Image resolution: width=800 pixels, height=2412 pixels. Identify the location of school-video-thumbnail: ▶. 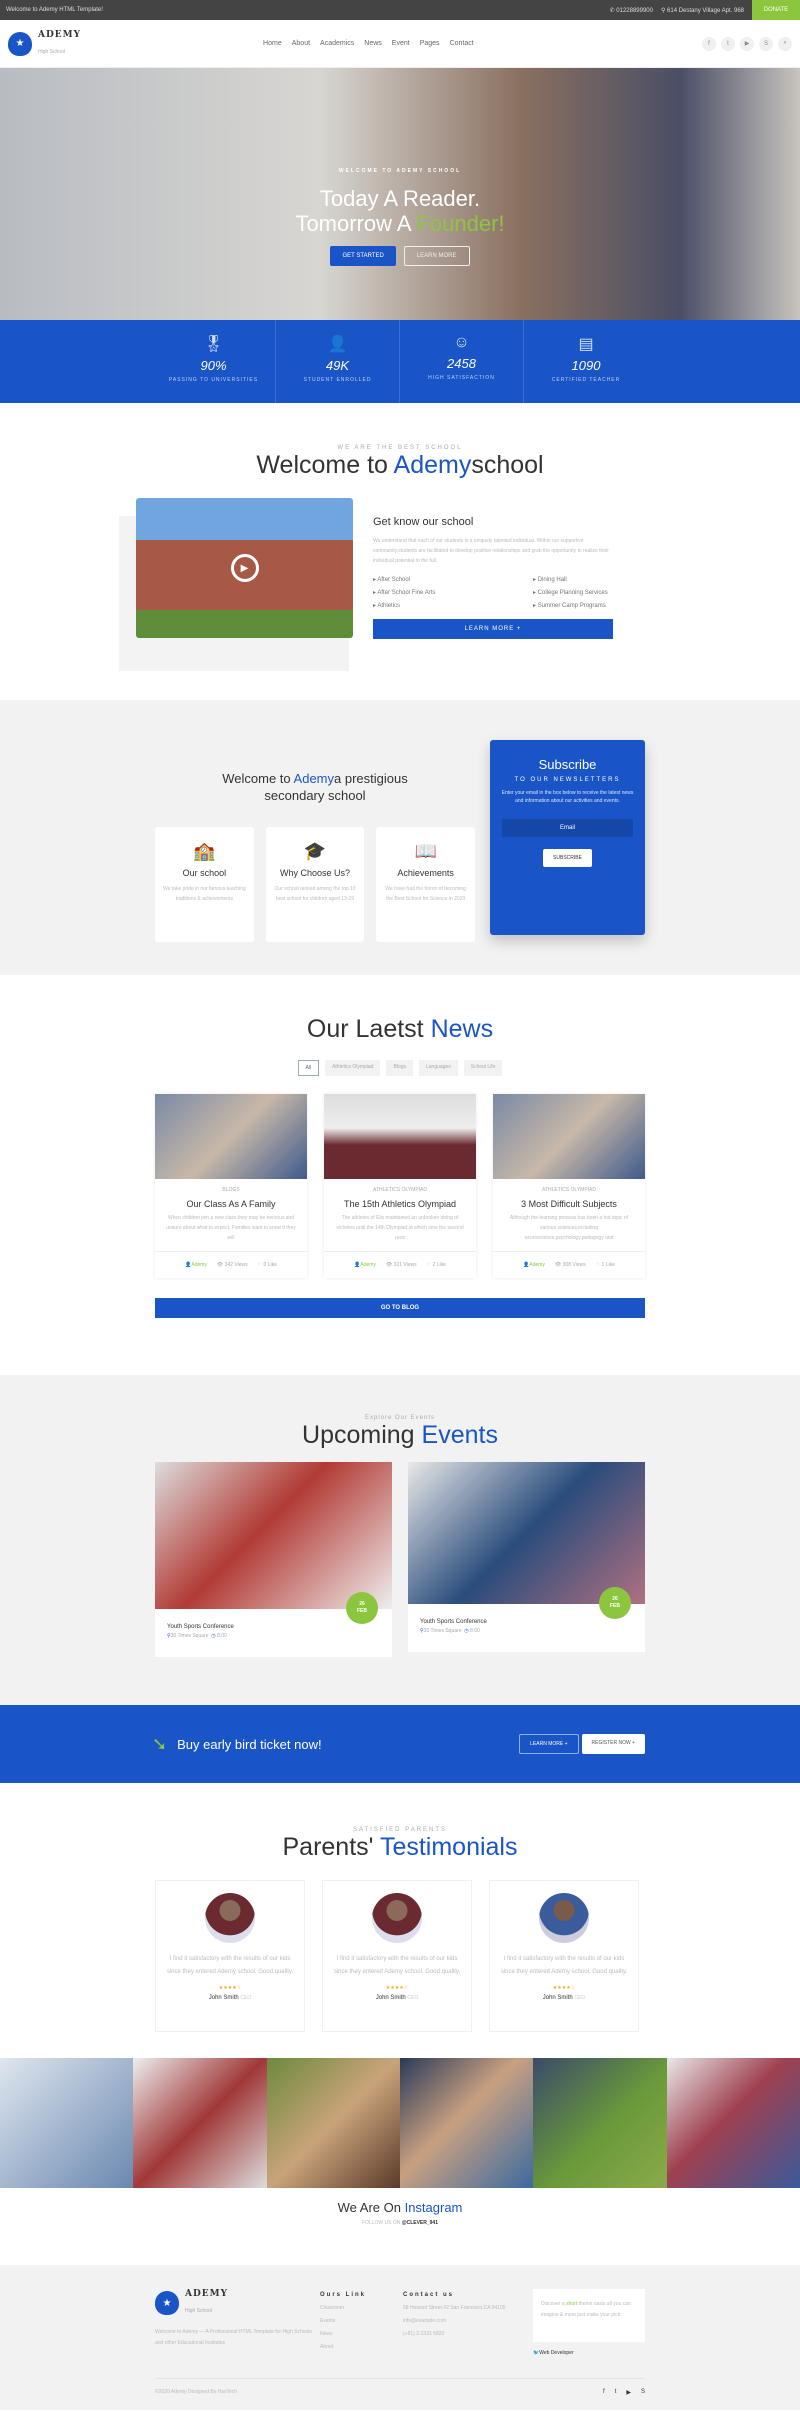
(244, 568).